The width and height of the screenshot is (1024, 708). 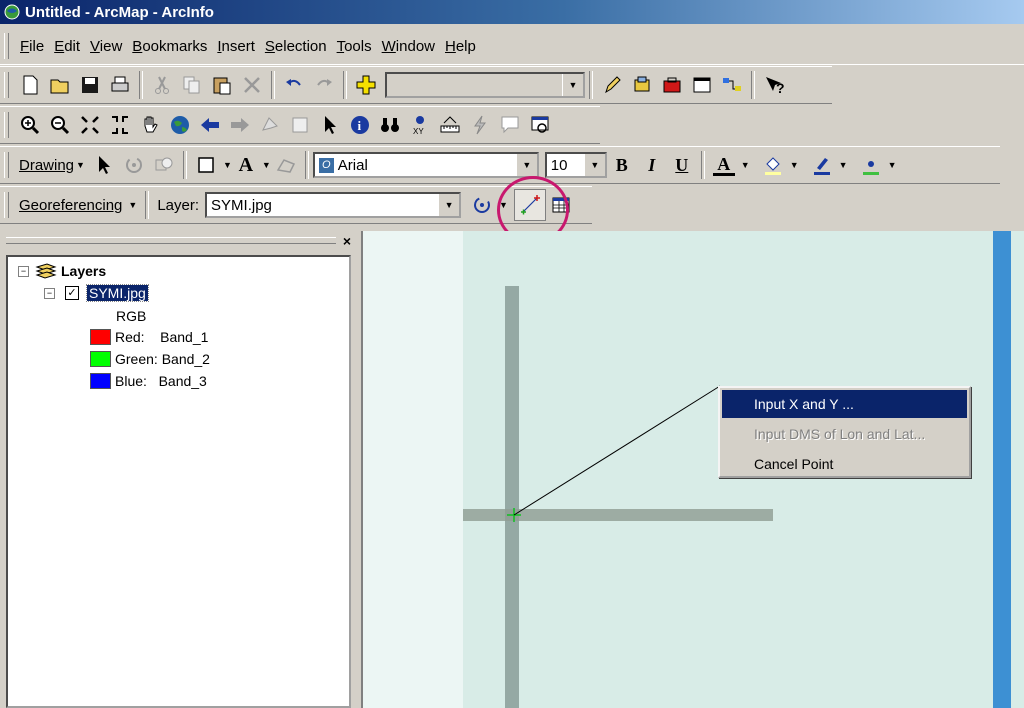 I want to click on zoom-out-button, so click(x=60, y=125).